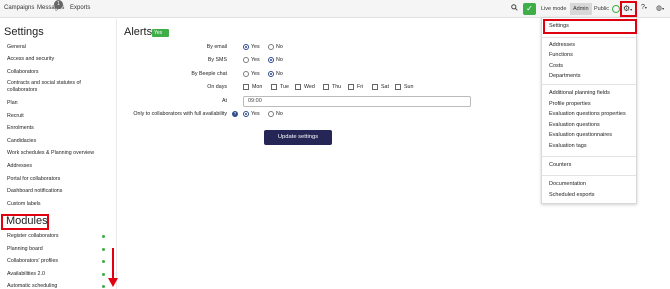 This screenshot has width=670, height=289. Describe the element at coordinates (33, 236) in the screenshot. I see `module-register-collaborators: Register collaborators` at that location.